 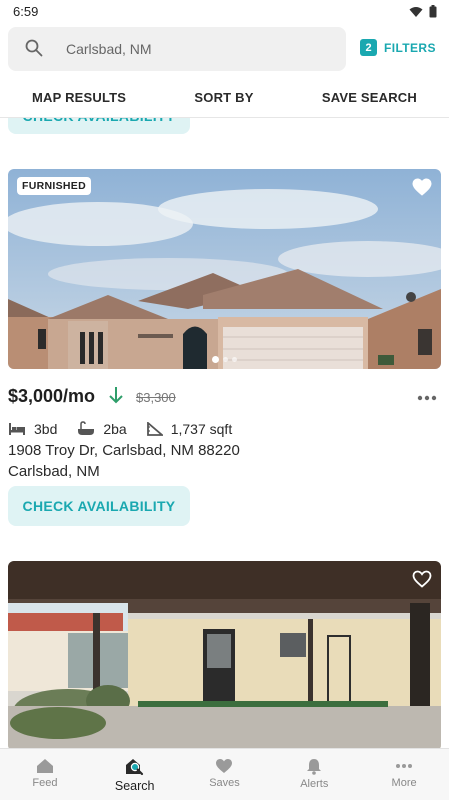 I want to click on home-icon, so click(x=44, y=766).